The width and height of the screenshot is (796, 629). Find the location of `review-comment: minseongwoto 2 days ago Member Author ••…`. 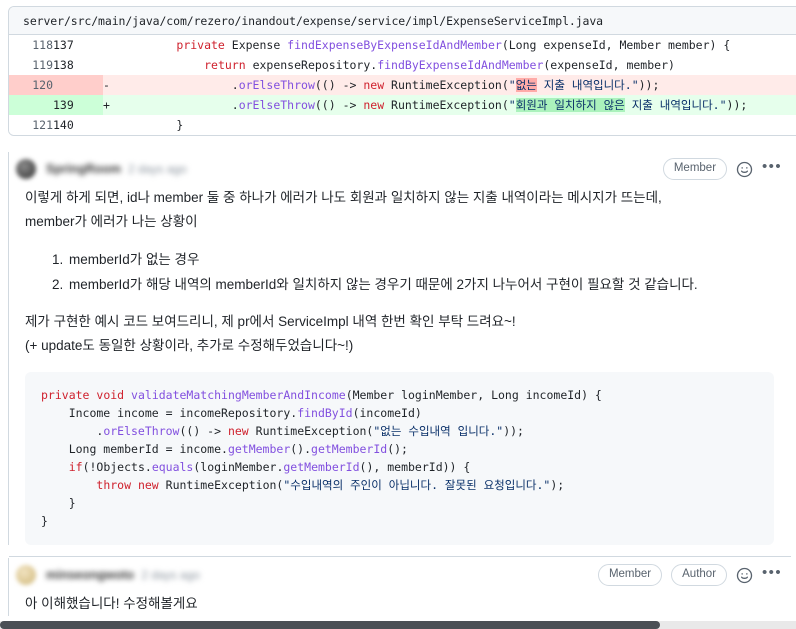

review-comment: minseongwoto 2 days ago Member Author ••… is located at coordinates (398, 587).